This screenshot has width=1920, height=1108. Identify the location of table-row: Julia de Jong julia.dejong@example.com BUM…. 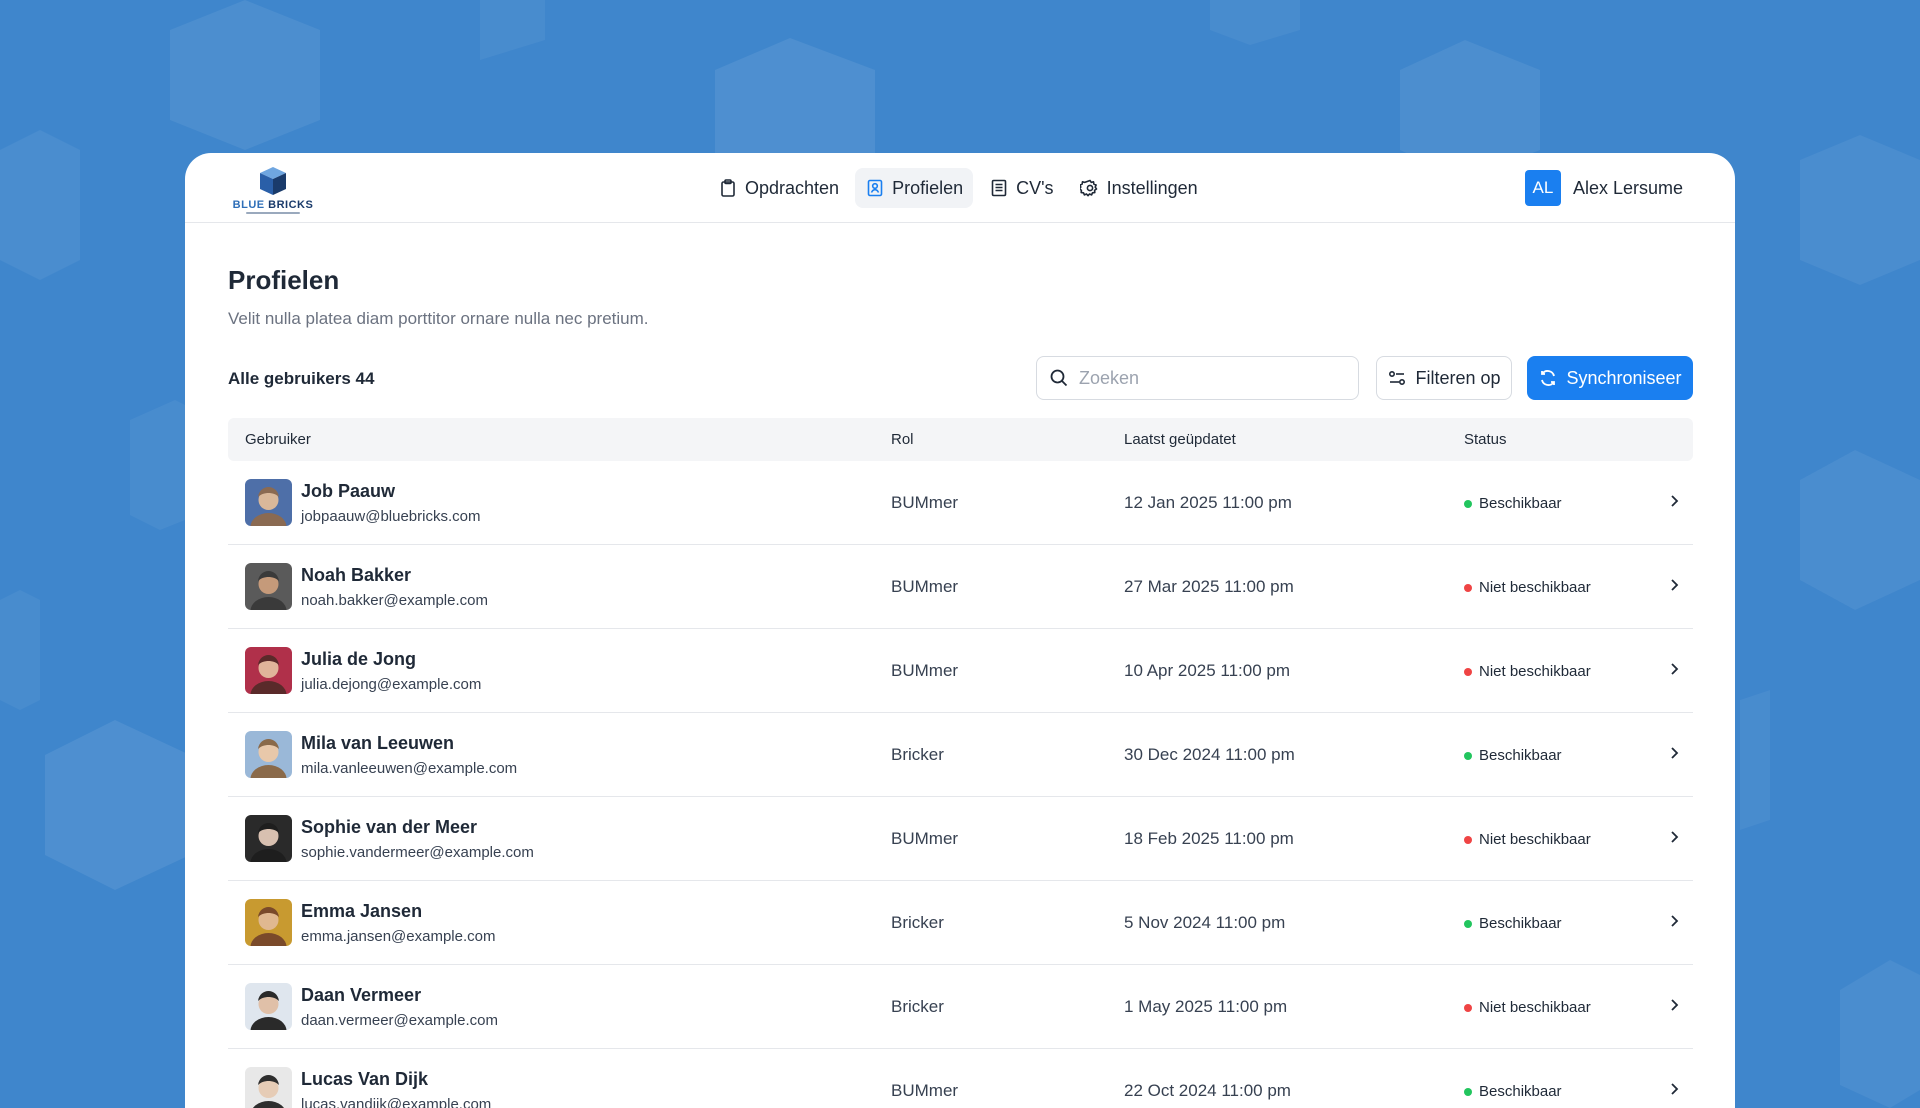
(960, 671).